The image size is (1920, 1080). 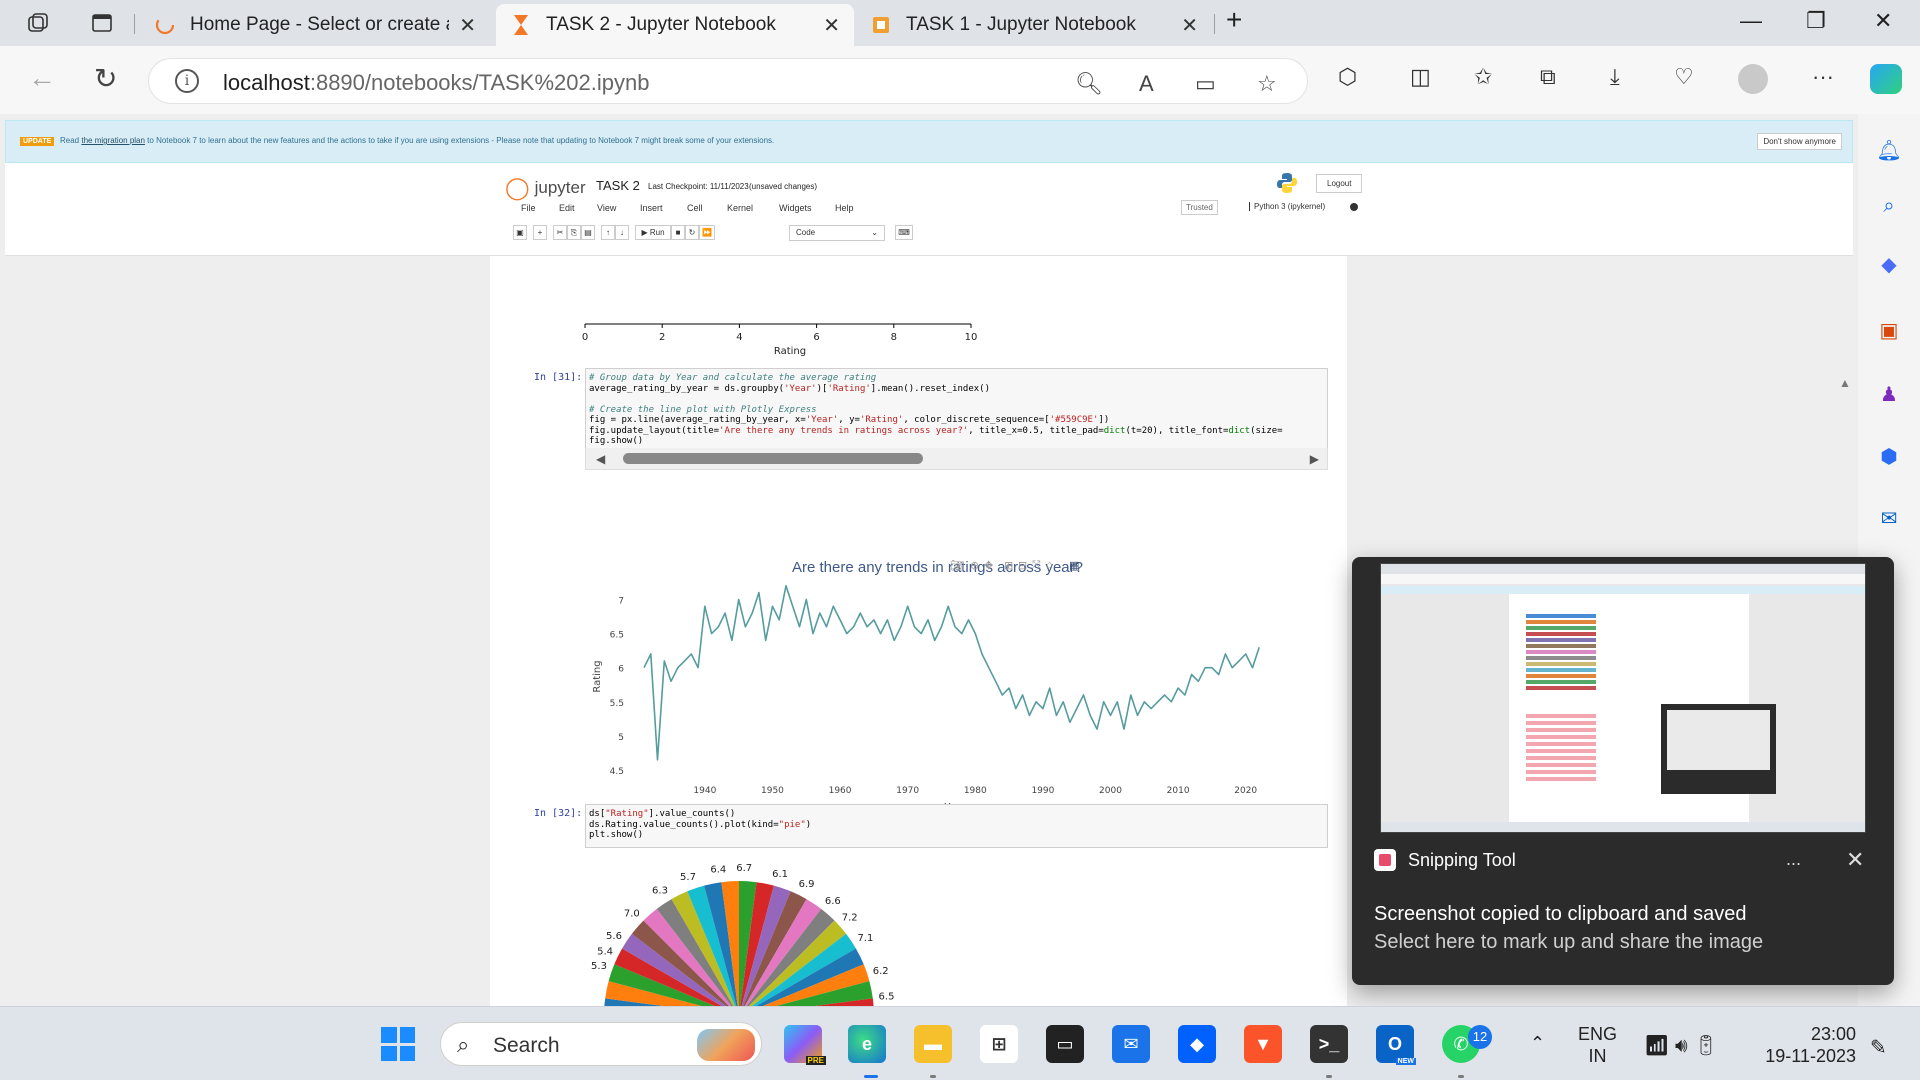 What do you see at coordinates (1314, 459) in the screenshot?
I see `scroll-right-icon: ▶` at bounding box center [1314, 459].